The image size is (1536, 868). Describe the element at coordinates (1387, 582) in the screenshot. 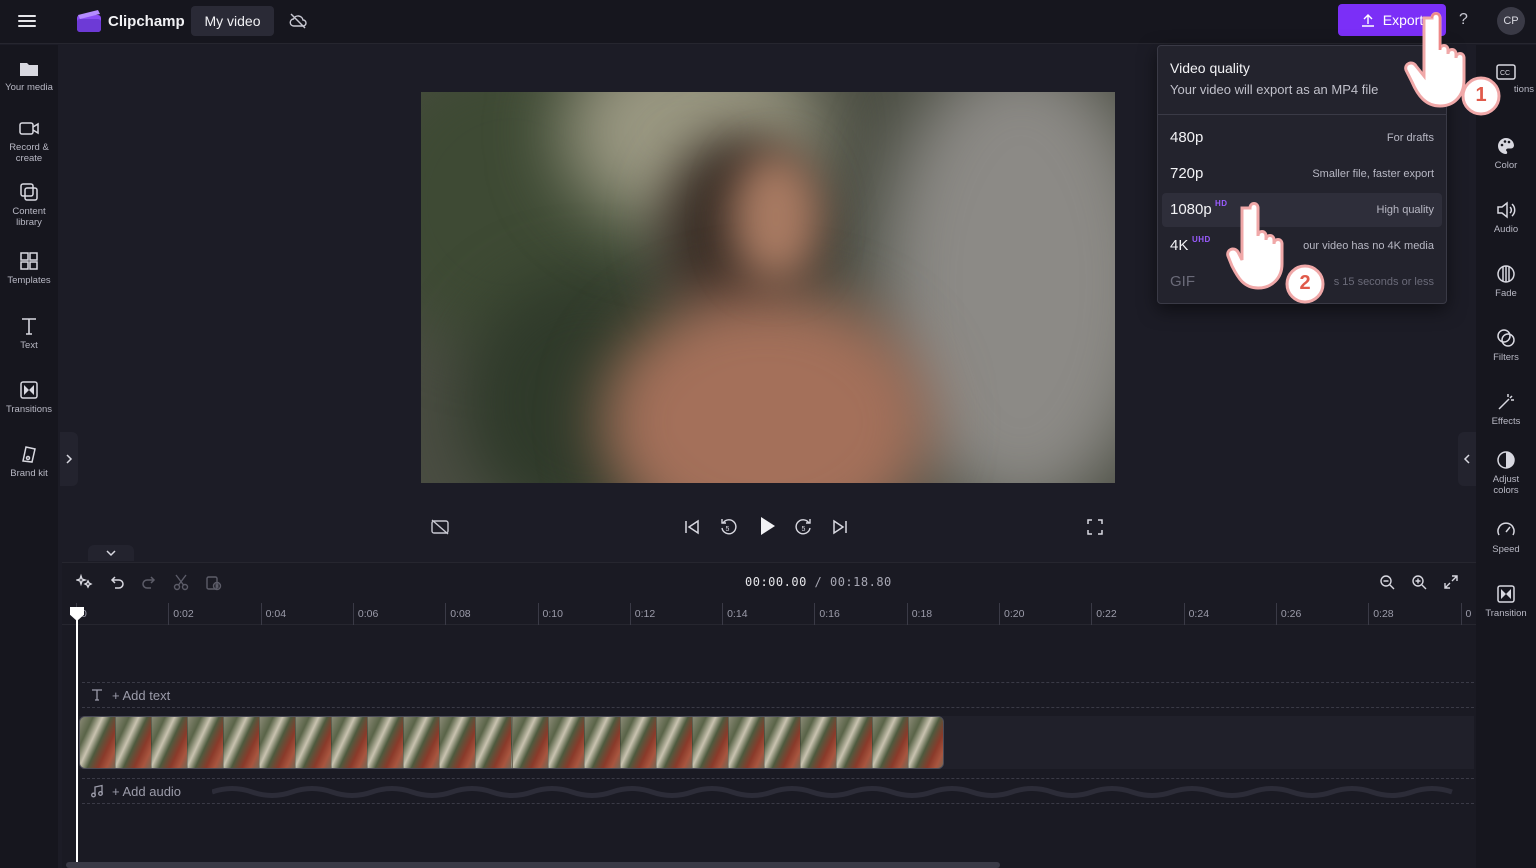

I see `zoom-out-icon` at that location.